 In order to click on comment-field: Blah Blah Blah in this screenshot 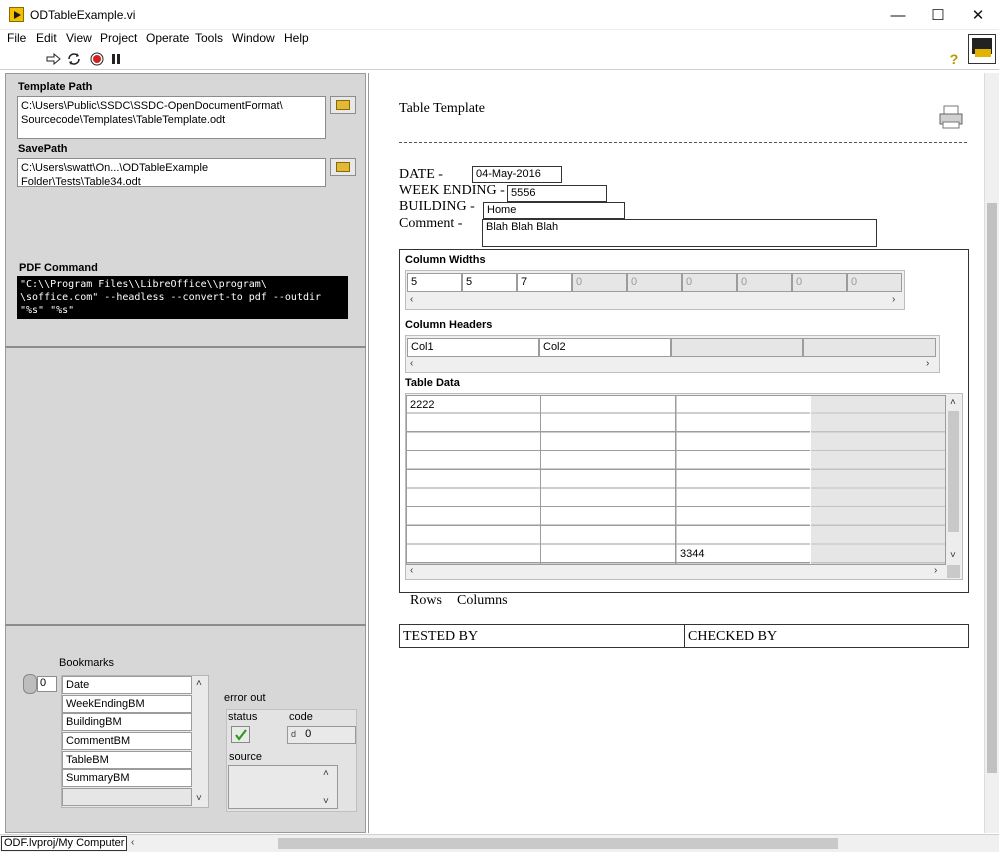, I will do `click(679, 233)`.